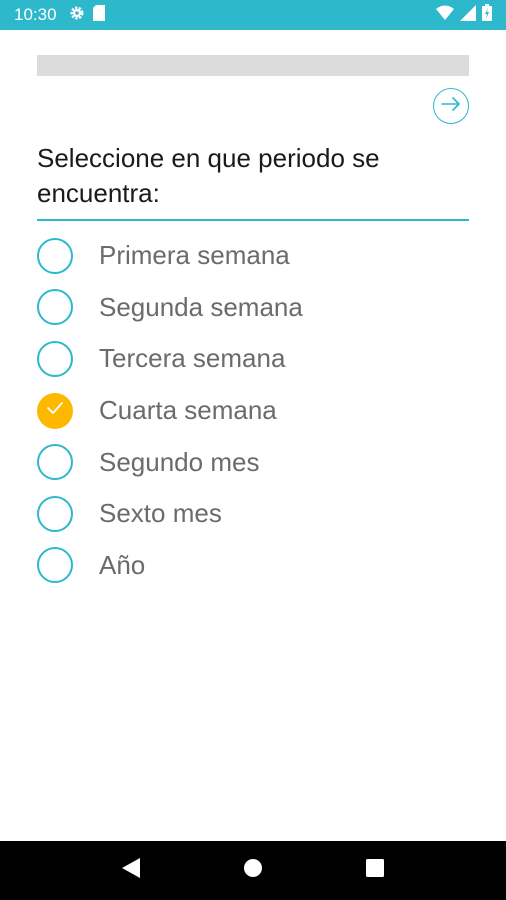  I want to click on arrow-right-icon, so click(451, 106).